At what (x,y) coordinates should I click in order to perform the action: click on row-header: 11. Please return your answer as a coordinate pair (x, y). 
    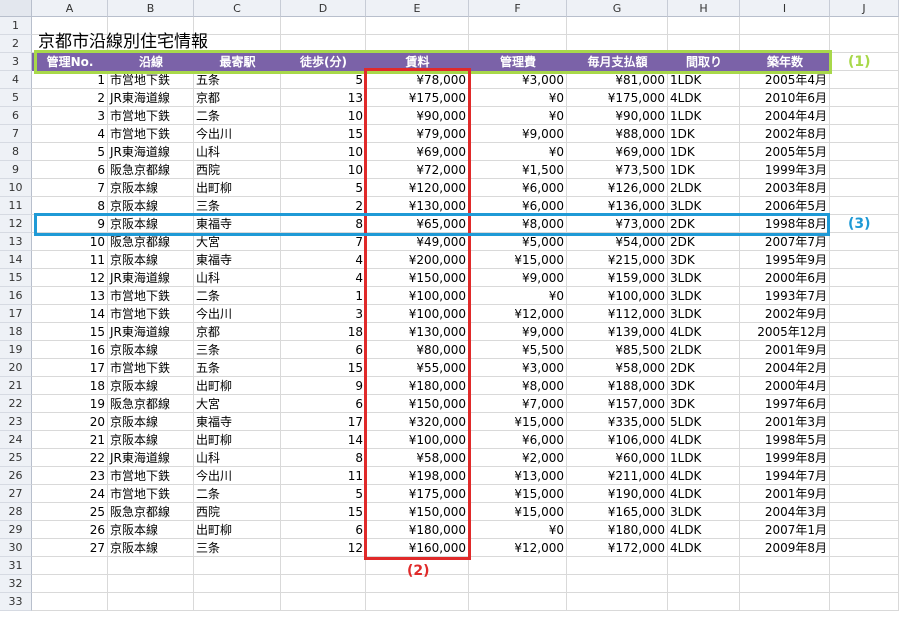
    Looking at the image, I should click on (16, 206).